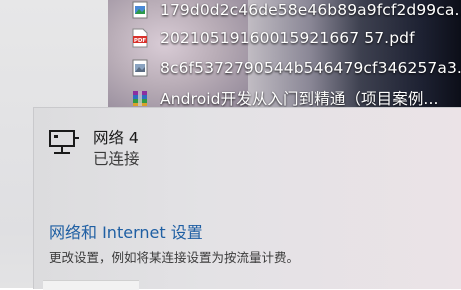  Describe the element at coordinates (140, 41) in the screenshot. I see `svg-text: PDF` at that location.